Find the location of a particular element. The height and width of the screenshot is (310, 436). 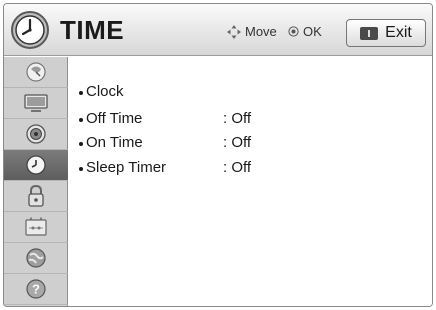

page-title: TIME is located at coordinates (92, 30).